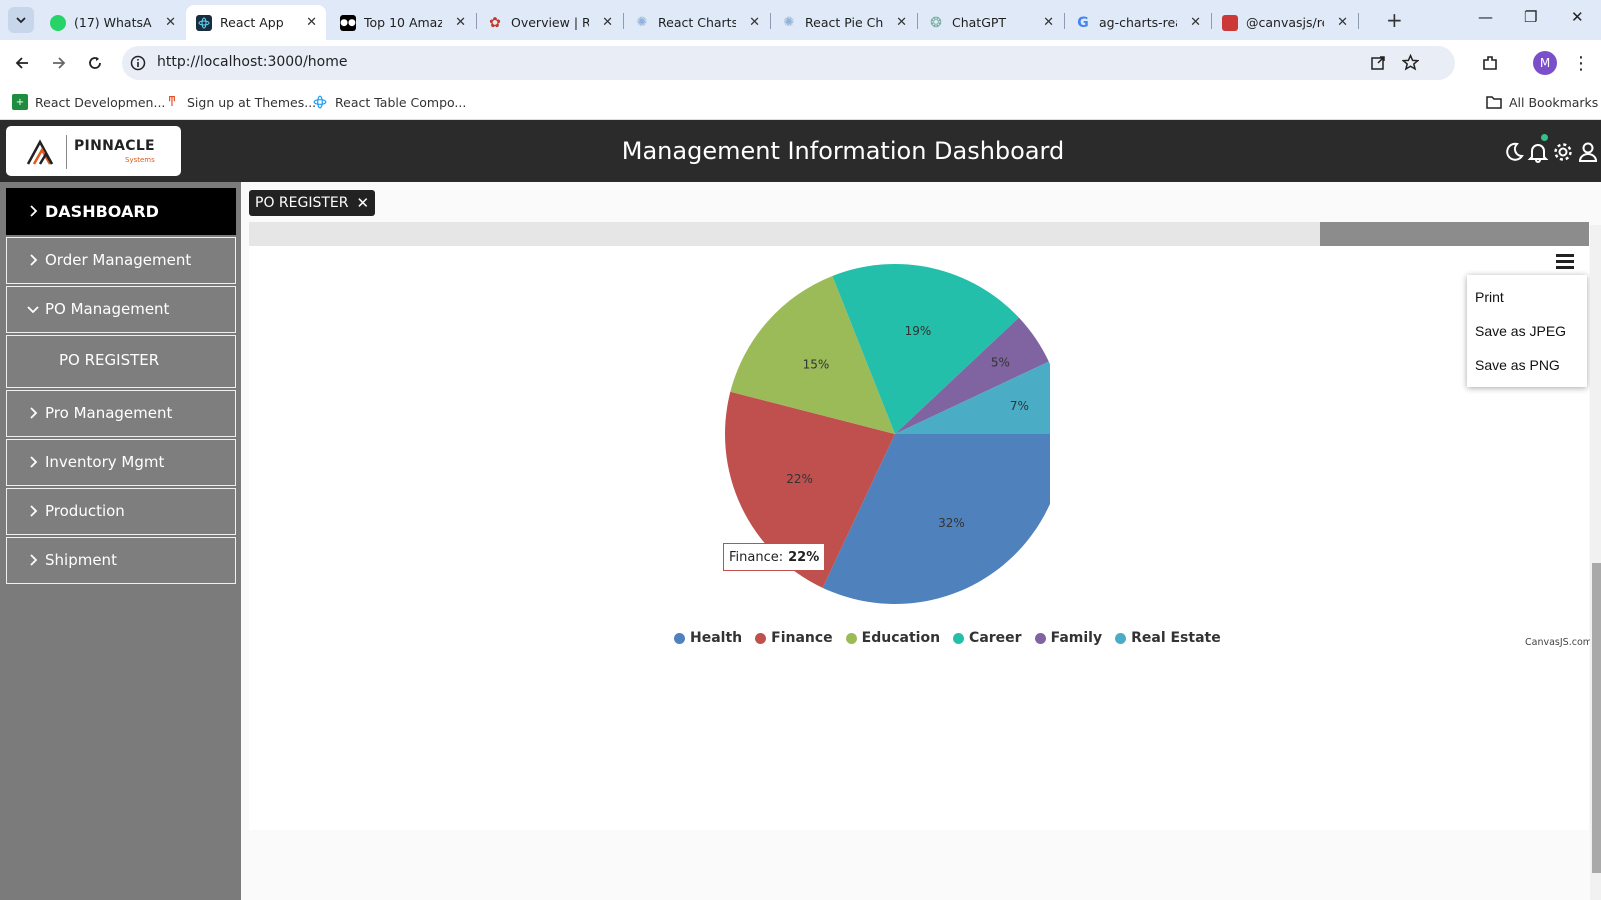 The height and width of the screenshot is (900, 1601). I want to click on reload-icon, so click(95, 63).